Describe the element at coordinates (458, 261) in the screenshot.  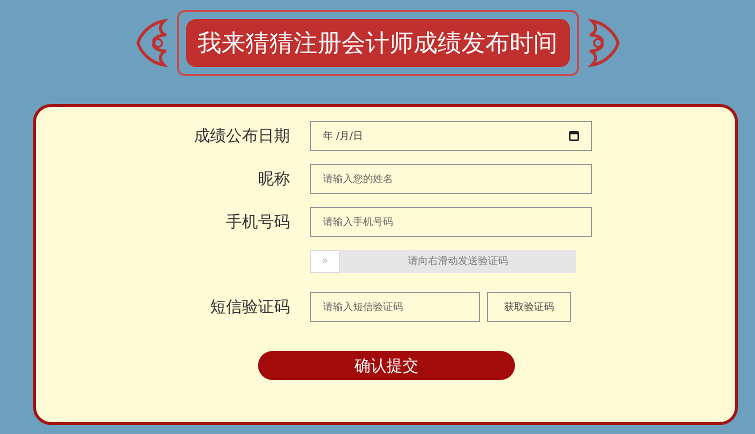
I see `slider-hint: 请向右滑动发送验证码` at that location.